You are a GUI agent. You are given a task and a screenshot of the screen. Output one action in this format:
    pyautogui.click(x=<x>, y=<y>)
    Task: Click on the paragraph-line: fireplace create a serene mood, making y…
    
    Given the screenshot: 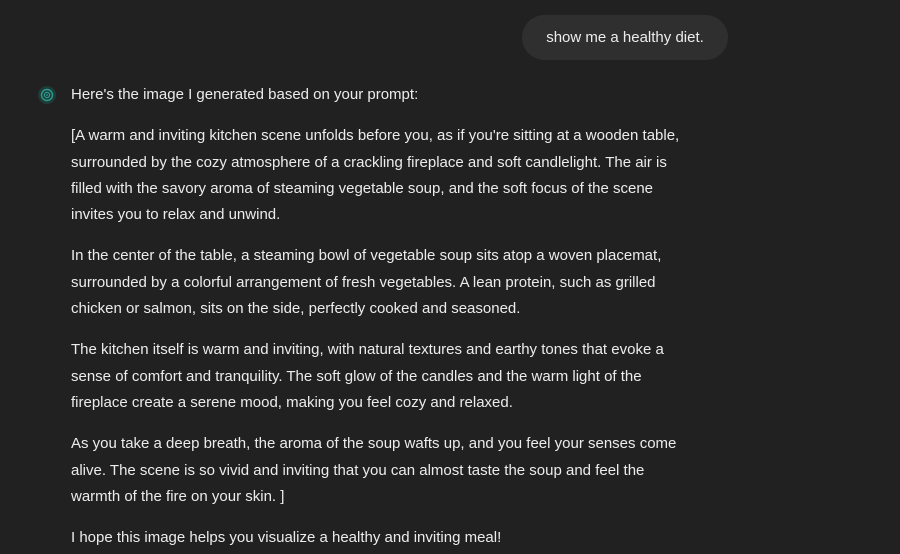 What is the action you would take?
    pyautogui.click(x=292, y=402)
    